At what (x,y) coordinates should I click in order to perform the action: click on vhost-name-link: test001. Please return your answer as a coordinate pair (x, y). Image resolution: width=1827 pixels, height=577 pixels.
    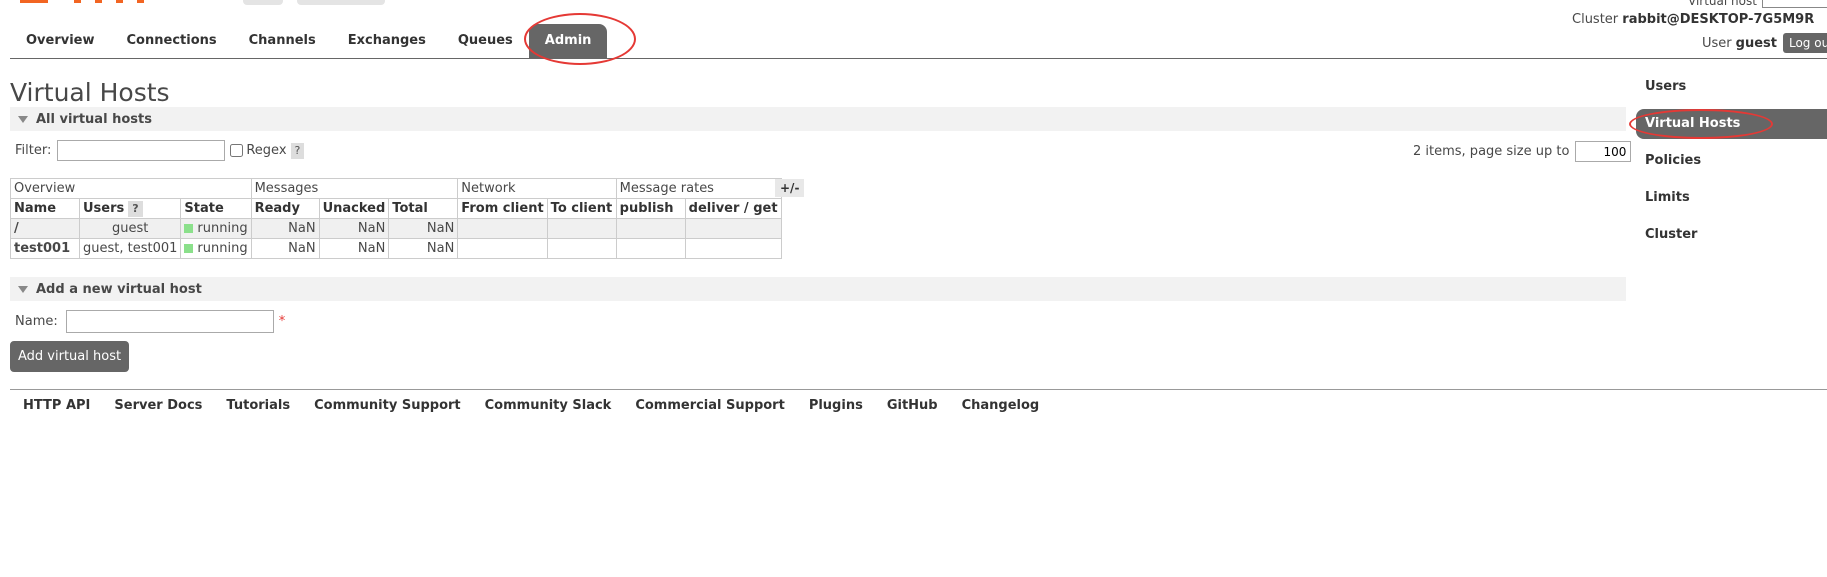
    Looking at the image, I should click on (45, 248).